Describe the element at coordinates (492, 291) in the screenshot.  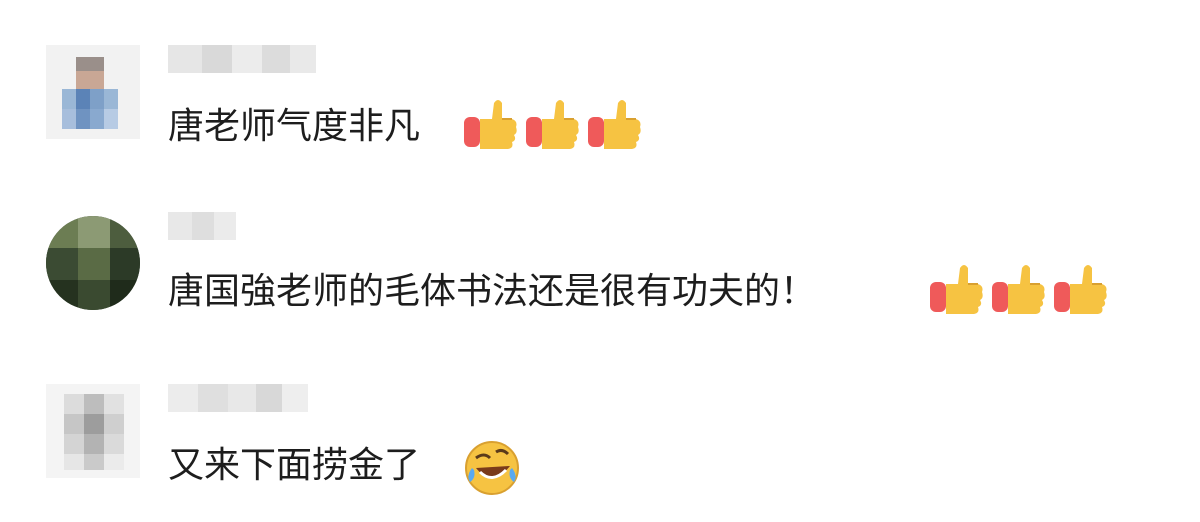
I see `comment-text: 唐国強老师的毛体书法还是很有功夫的！` at that location.